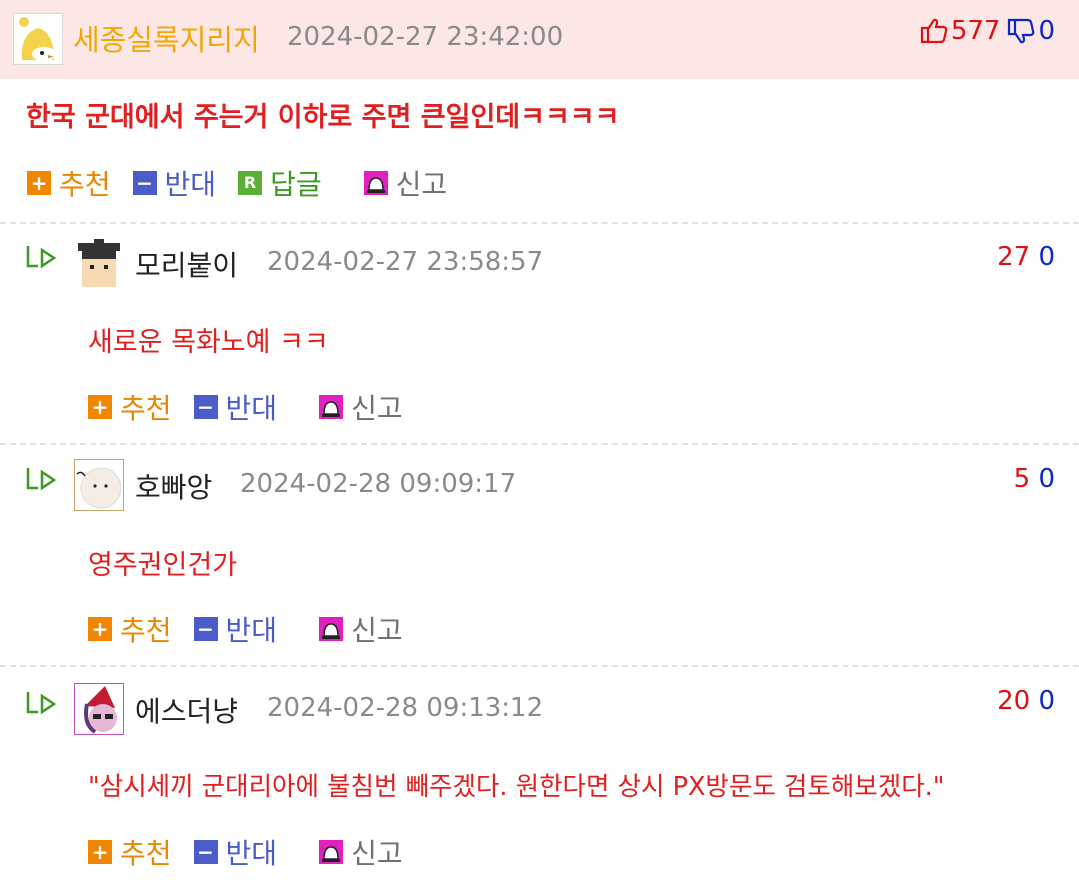 The image size is (1079, 882). I want to click on post-actions: + 추천 − 반대 R 답글 신고, so click(248, 183).